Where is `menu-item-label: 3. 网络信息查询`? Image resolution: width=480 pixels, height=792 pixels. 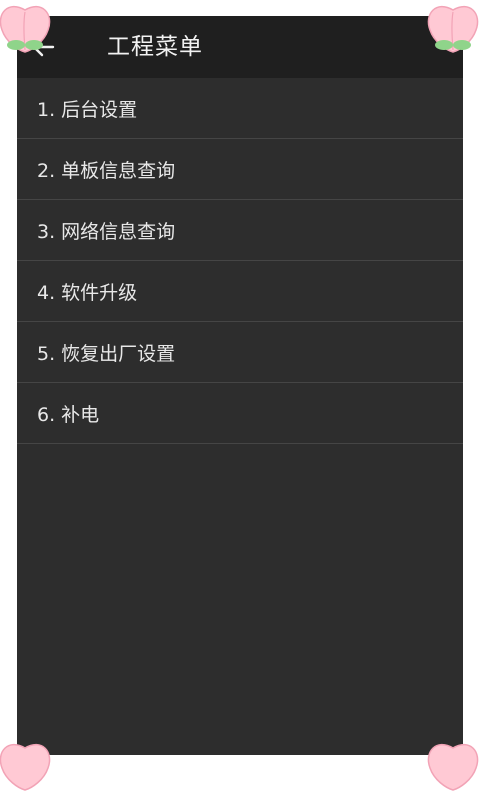
menu-item-label: 3. 网络信息查询 is located at coordinates (106, 231).